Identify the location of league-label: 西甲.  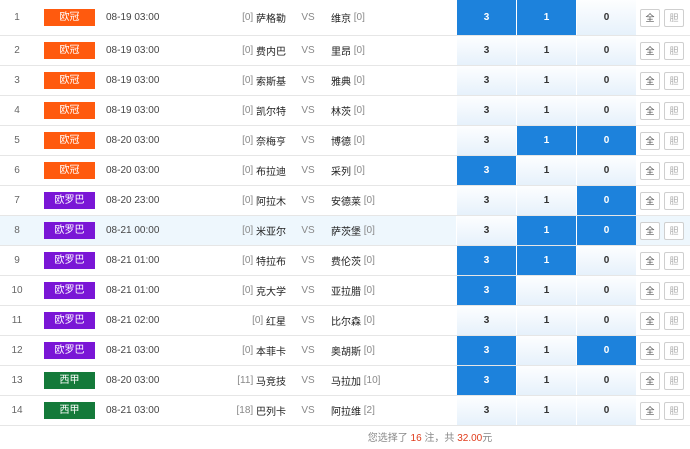
(69, 410).